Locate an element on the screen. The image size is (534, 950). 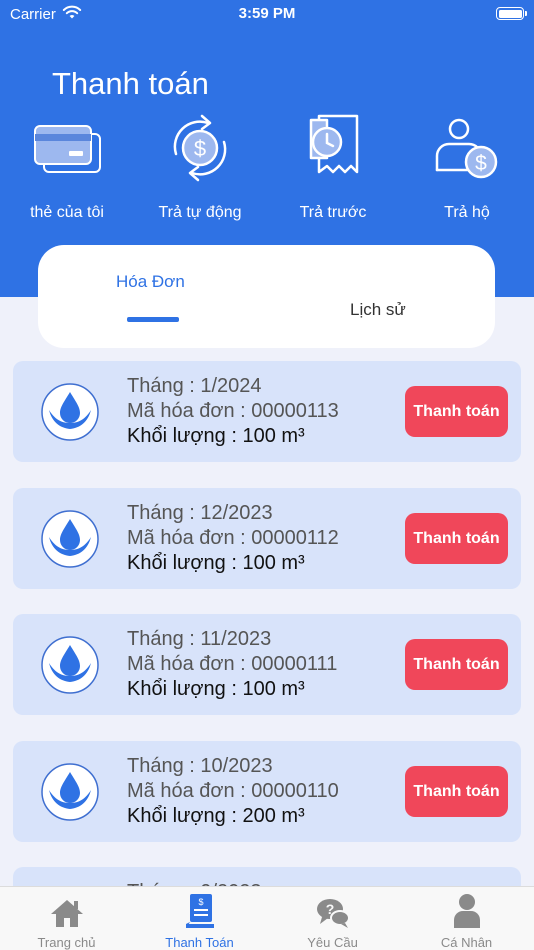
tab-label: Yêu Cầu is located at coordinates (332, 942).